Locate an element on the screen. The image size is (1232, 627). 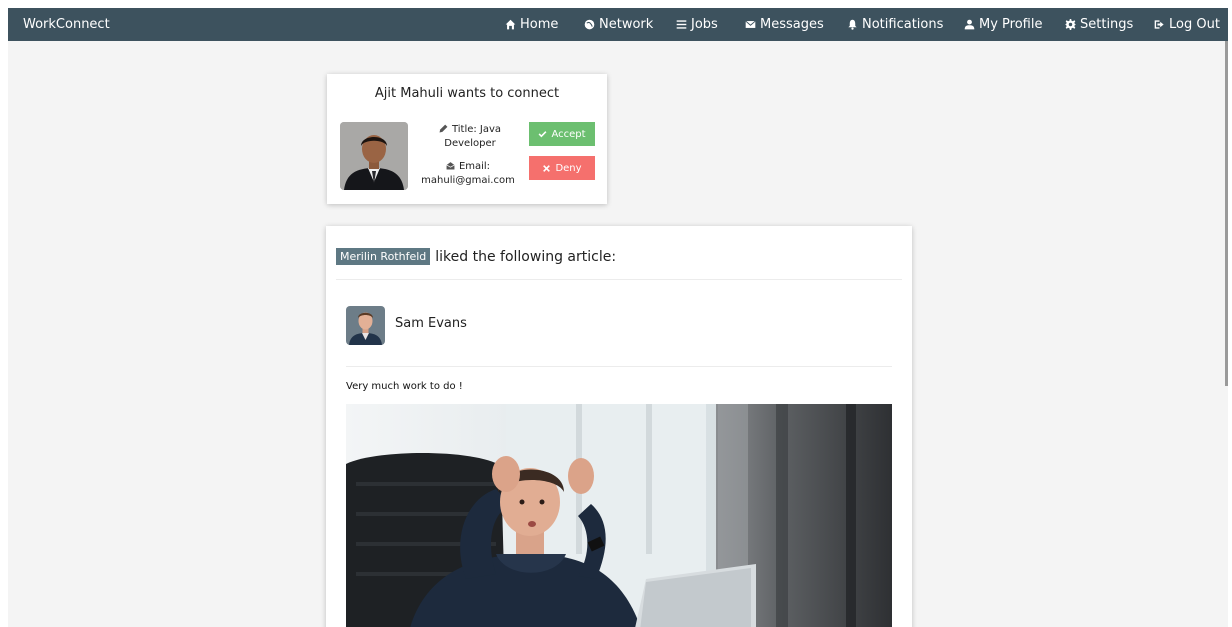
close-icon is located at coordinates (547, 168).